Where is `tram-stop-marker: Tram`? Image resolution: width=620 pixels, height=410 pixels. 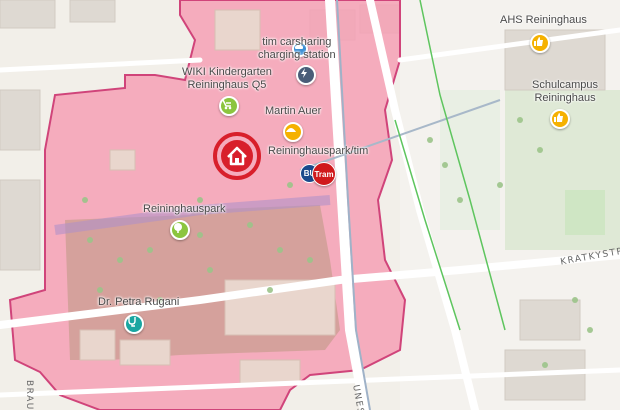
tram-stop-marker: Tram is located at coordinates (324, 174).